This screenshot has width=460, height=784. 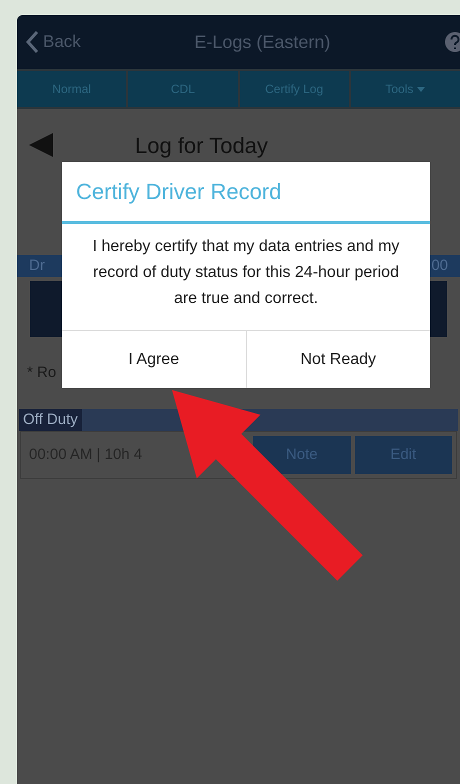 I want to click on window-title: E-Logs (Eastern), so click(x=262, y=42).